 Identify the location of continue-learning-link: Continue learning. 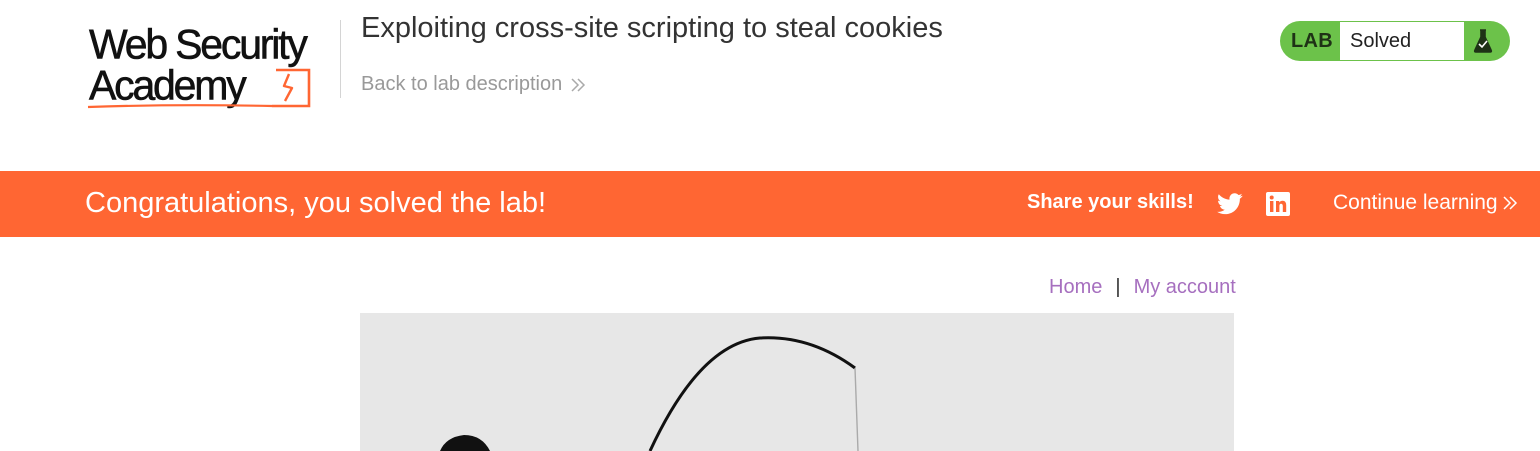
(1426, 203).